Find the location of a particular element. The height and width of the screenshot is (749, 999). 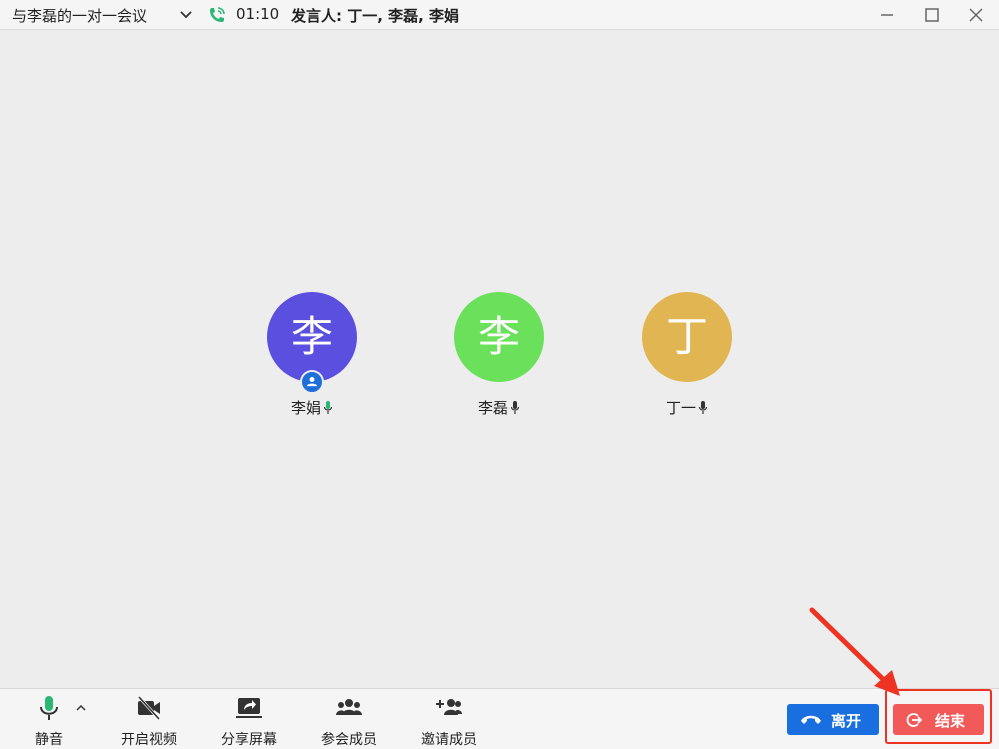

close-icon is located at coordinates (976, 15).